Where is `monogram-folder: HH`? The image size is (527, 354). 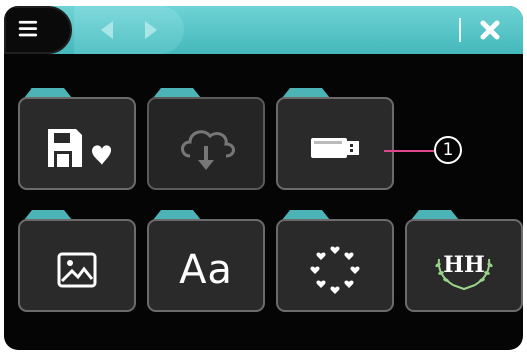
monogram-folder: HH is located at coordinates (464, 261).